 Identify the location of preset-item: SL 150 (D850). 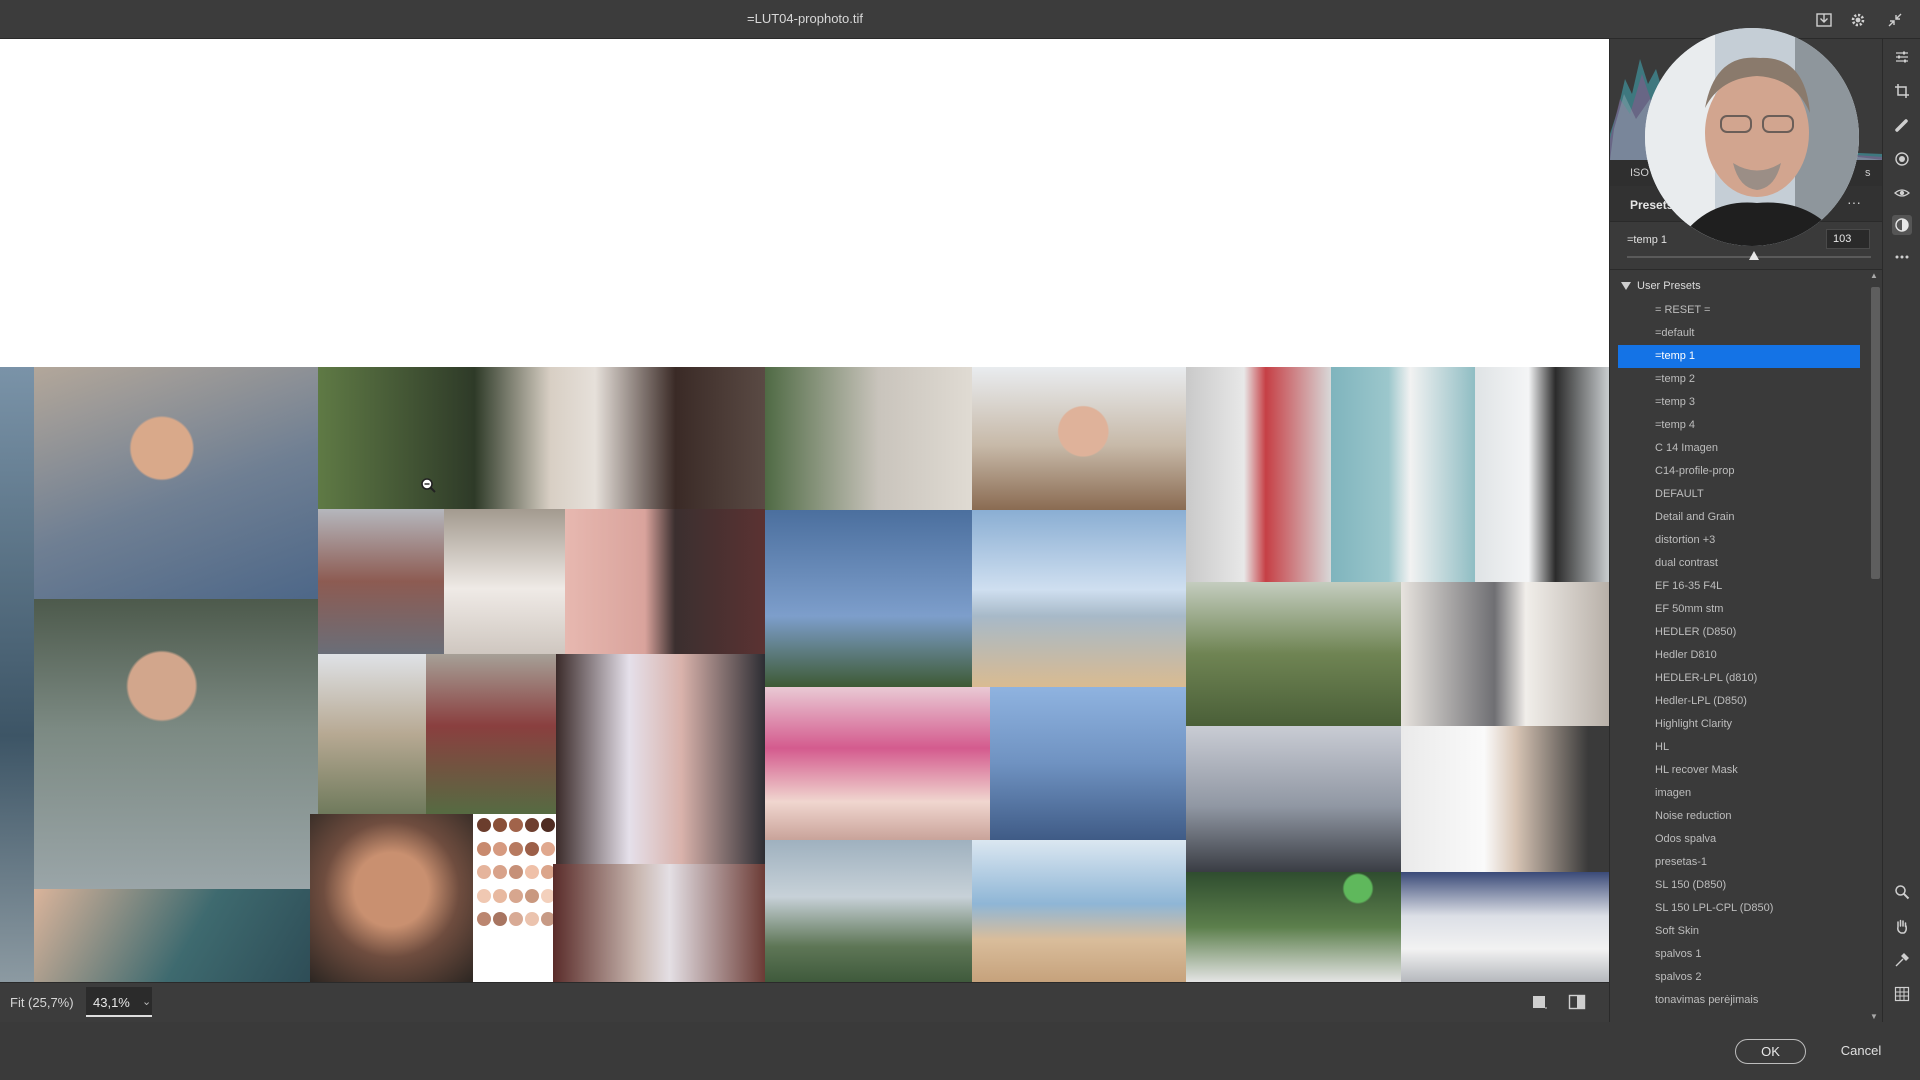
(1739, 885).